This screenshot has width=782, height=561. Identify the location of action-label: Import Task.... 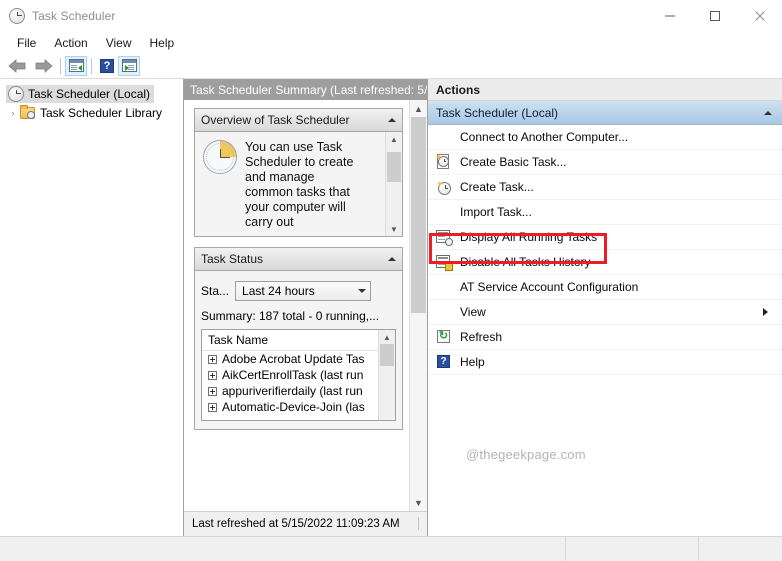
(496, 212).